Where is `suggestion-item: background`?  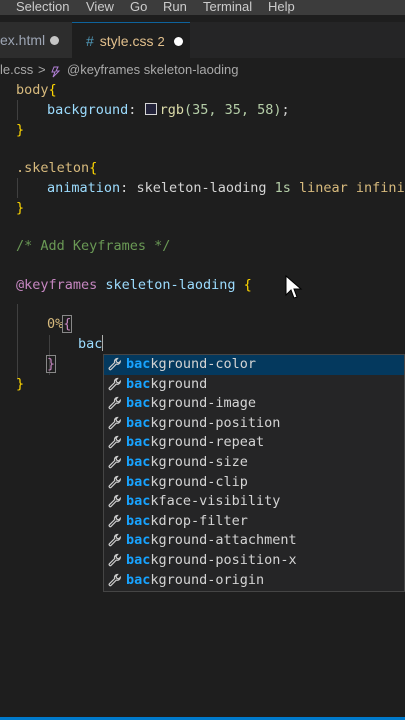 suggestion-item: background is located at coordinates (254, 385).